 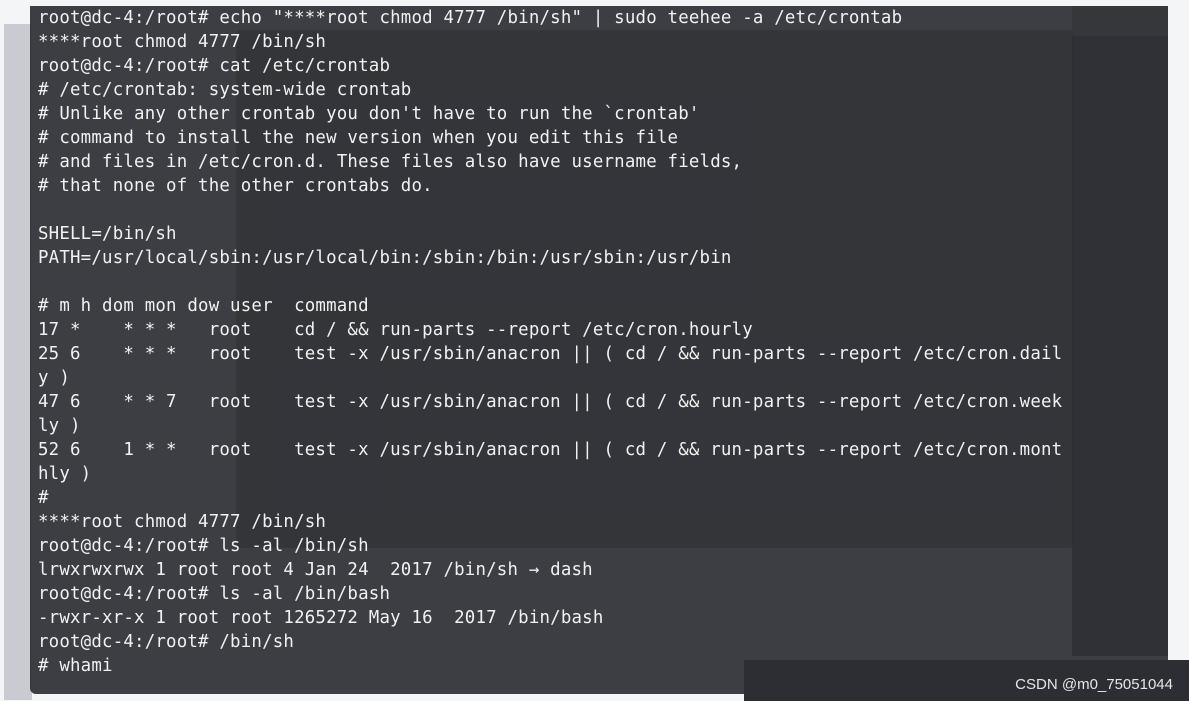 What do you see at coordinates (43, 498) in the screenshot?
I see `terminal-line: #` at bounding box center [43, 498].